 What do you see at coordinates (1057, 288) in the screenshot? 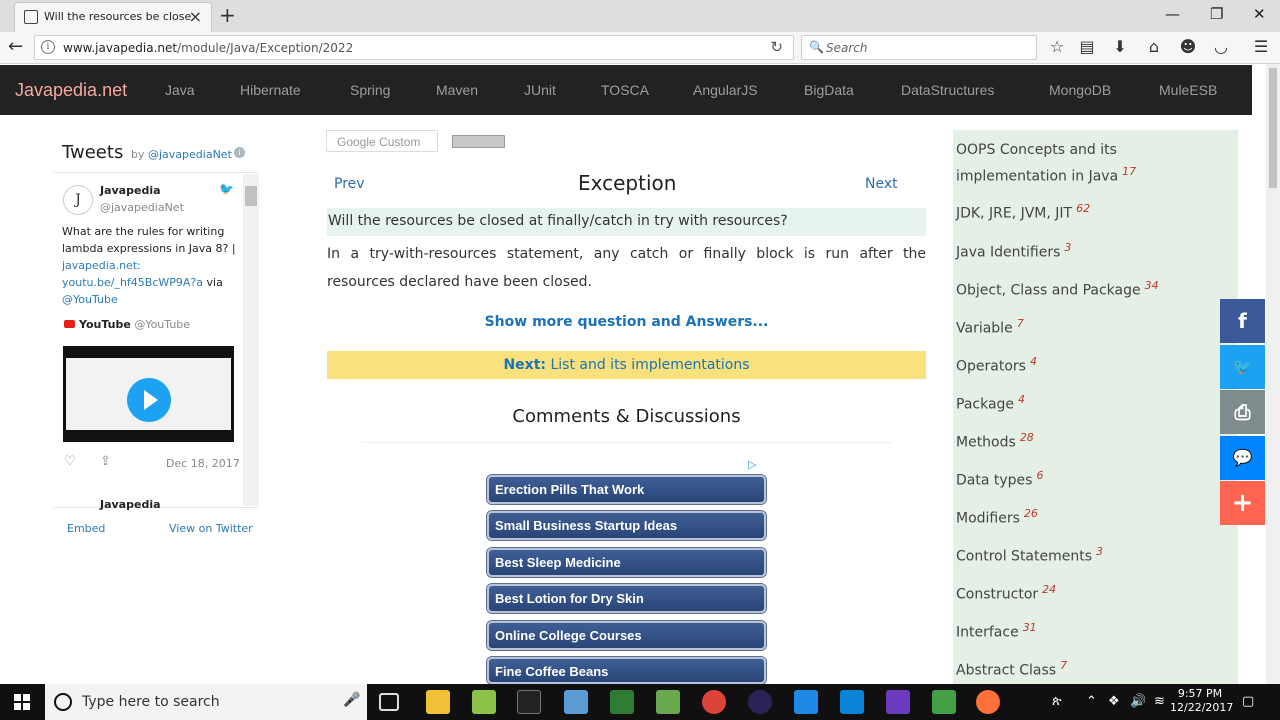
I see `sidebar-item: Object, Class and Package 34` at bounding box center [1057, 288].